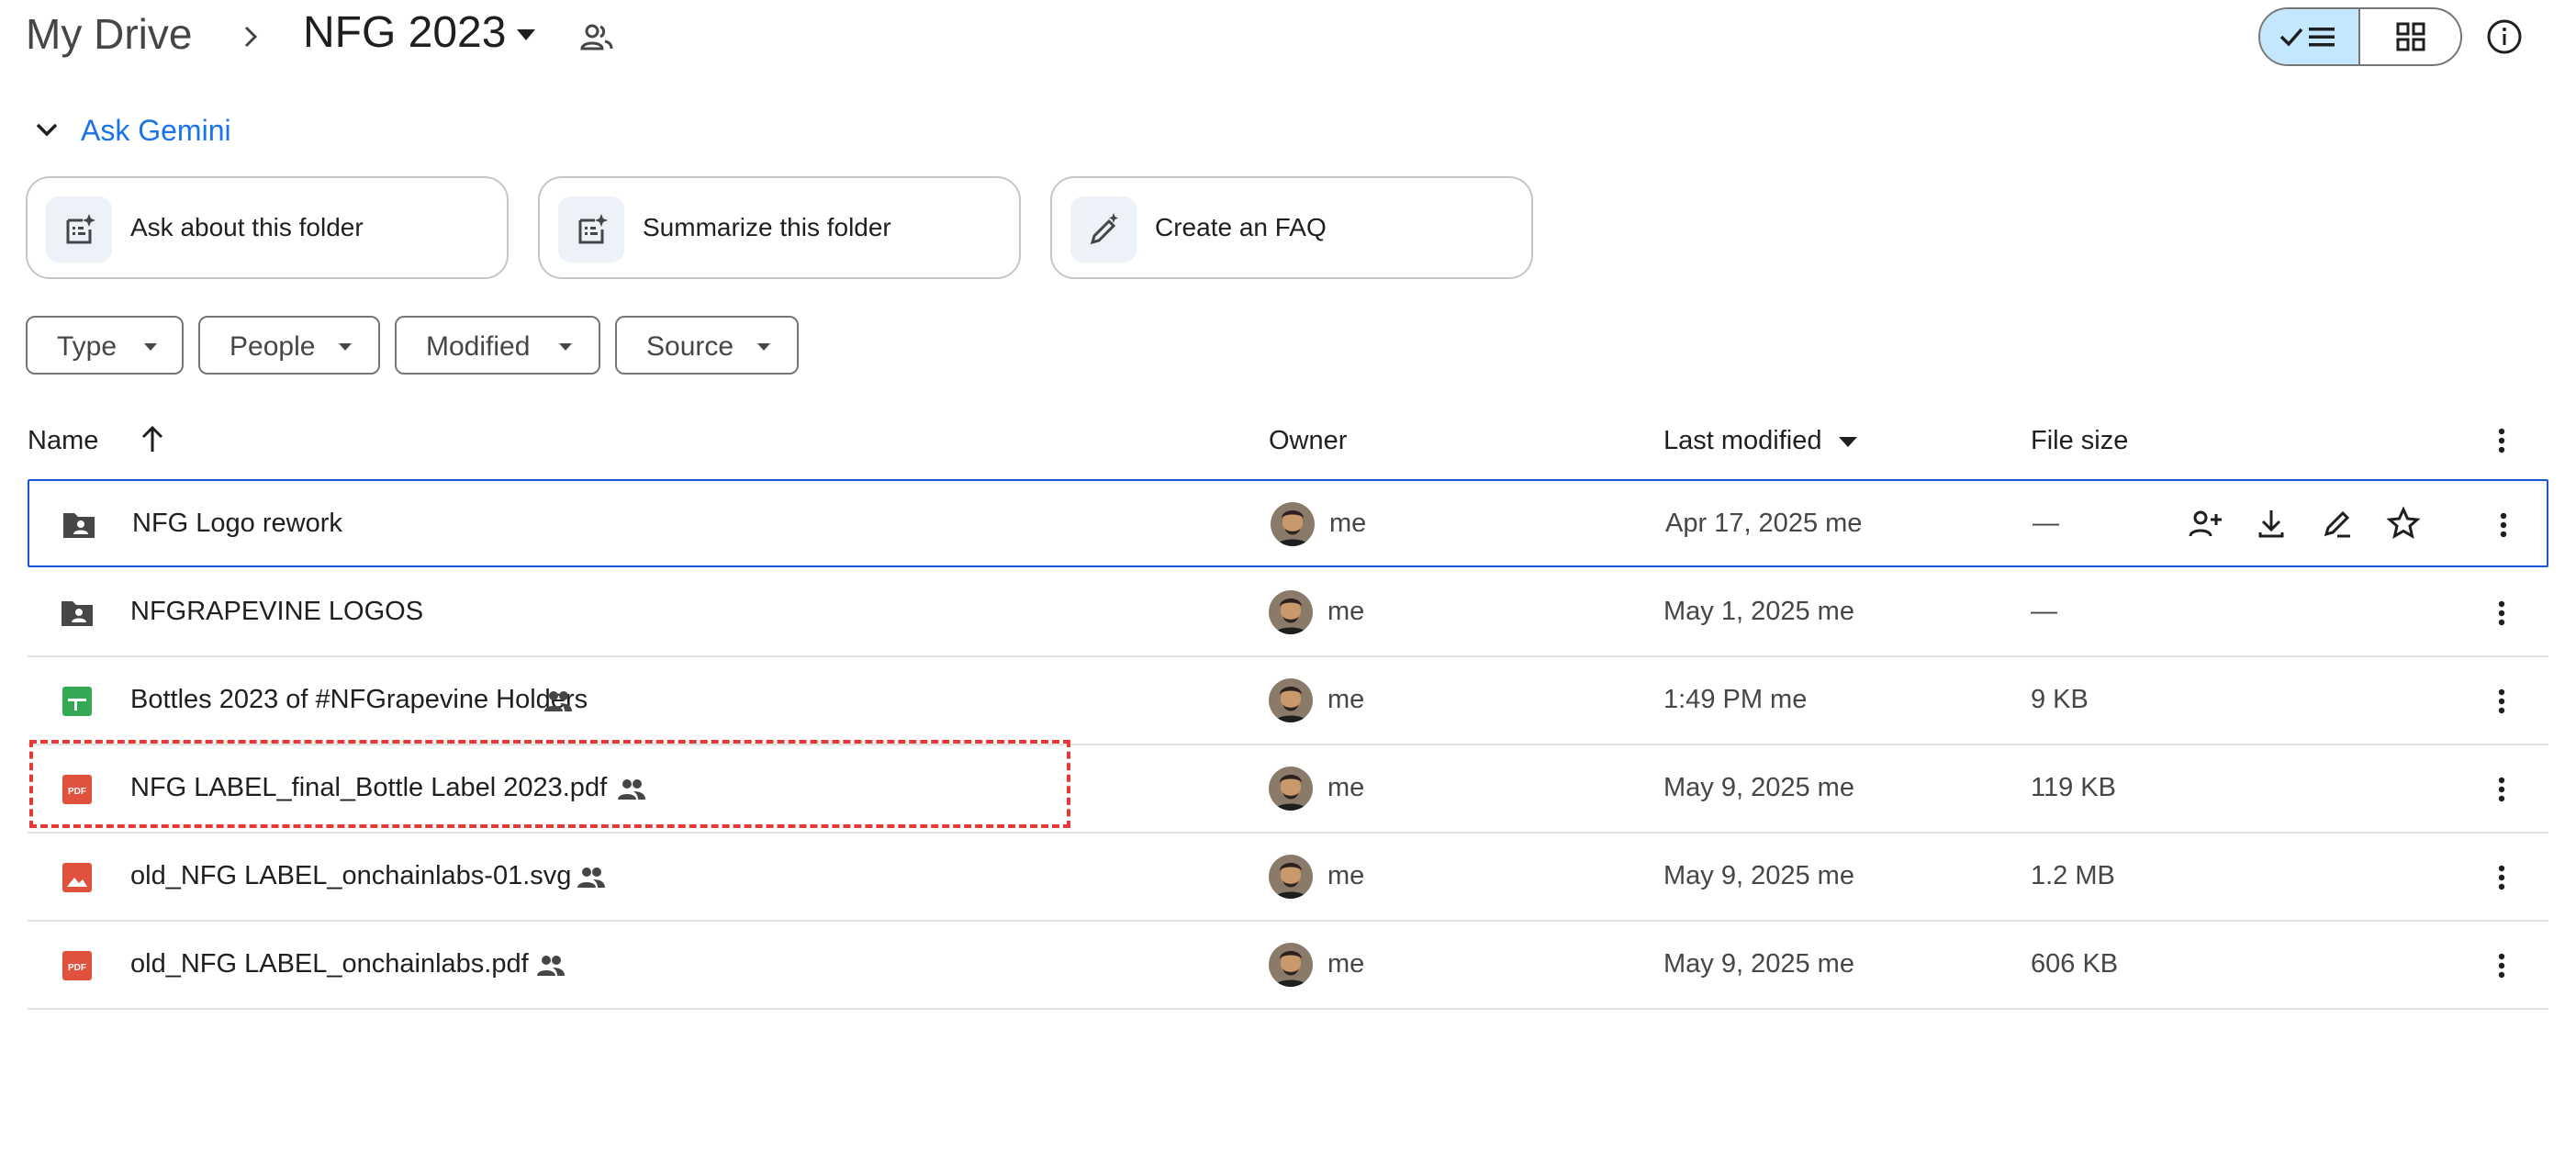  Describe the element at coordinates (1735, 700) in the screenshot. I see `last-modified: 1:49 PM me` at that location.